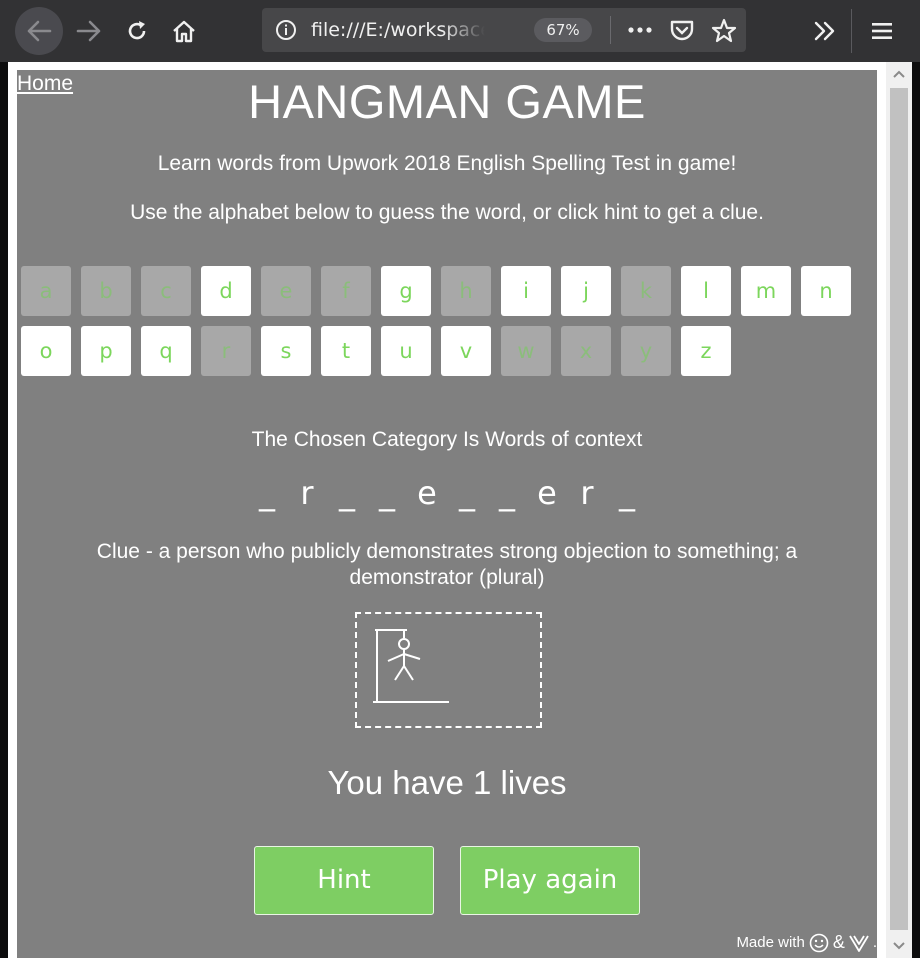 This screenshot has width=920, height=958. I want to click on letter-button-q: q, so click(166, 351).